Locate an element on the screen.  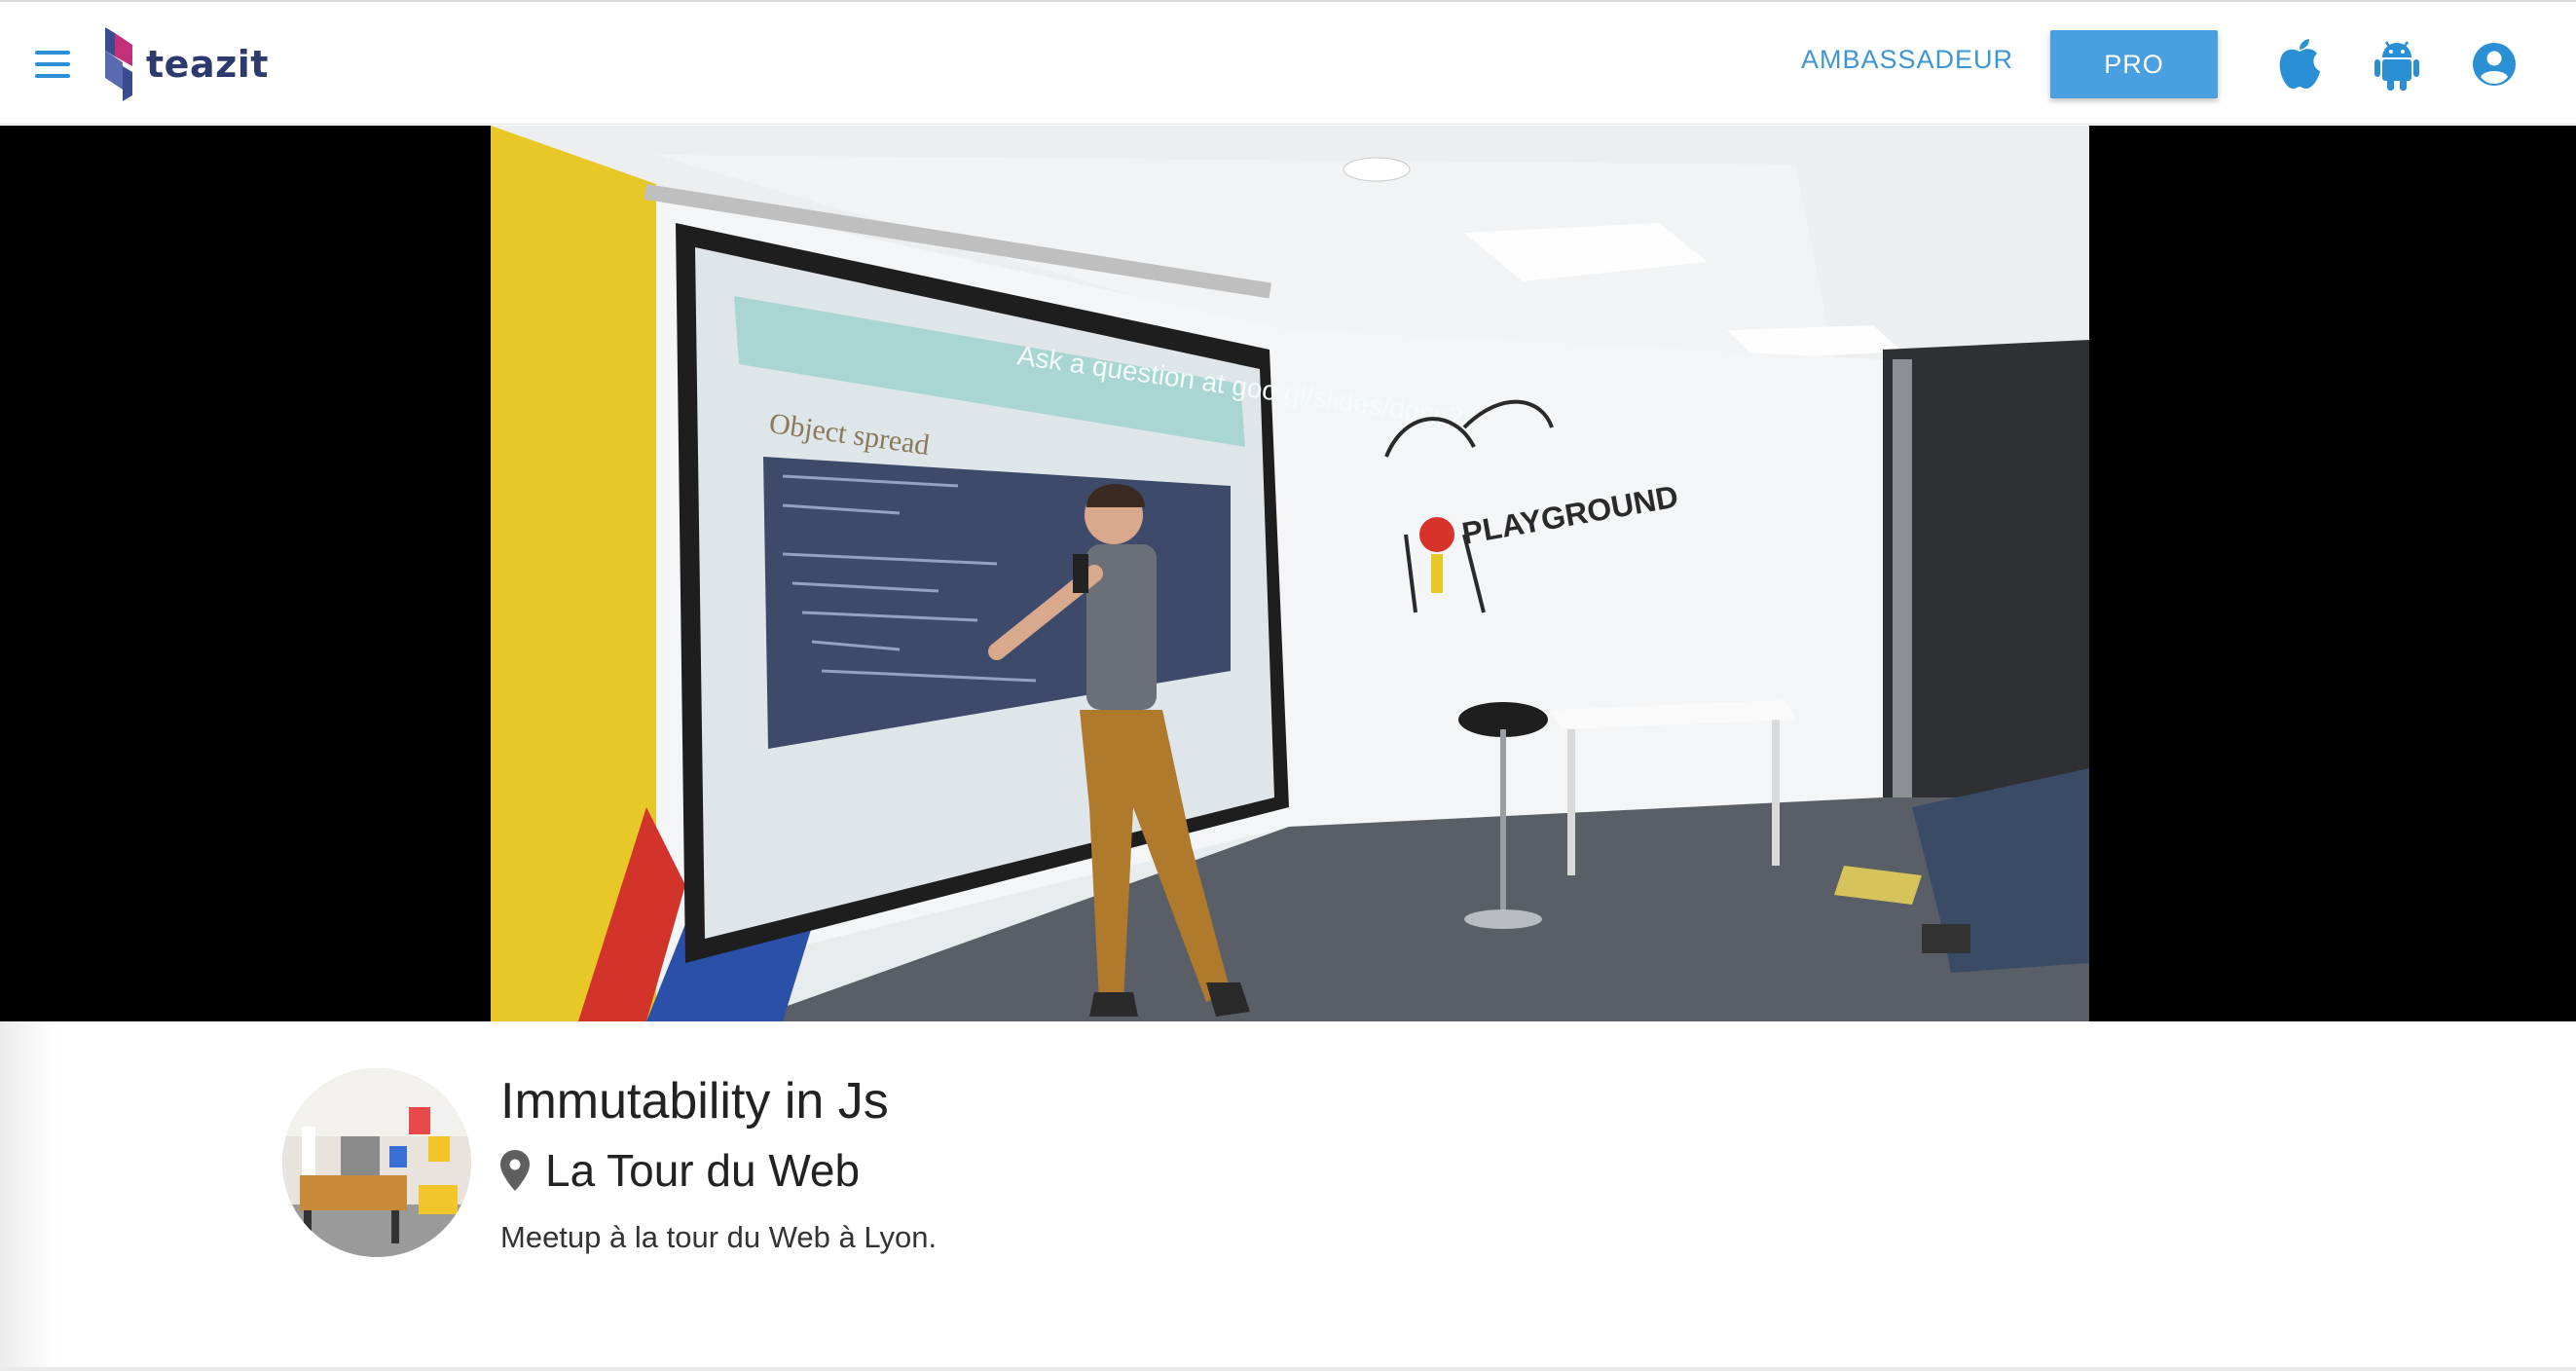
logo-text: teazit is located at coordinates (207, 65).